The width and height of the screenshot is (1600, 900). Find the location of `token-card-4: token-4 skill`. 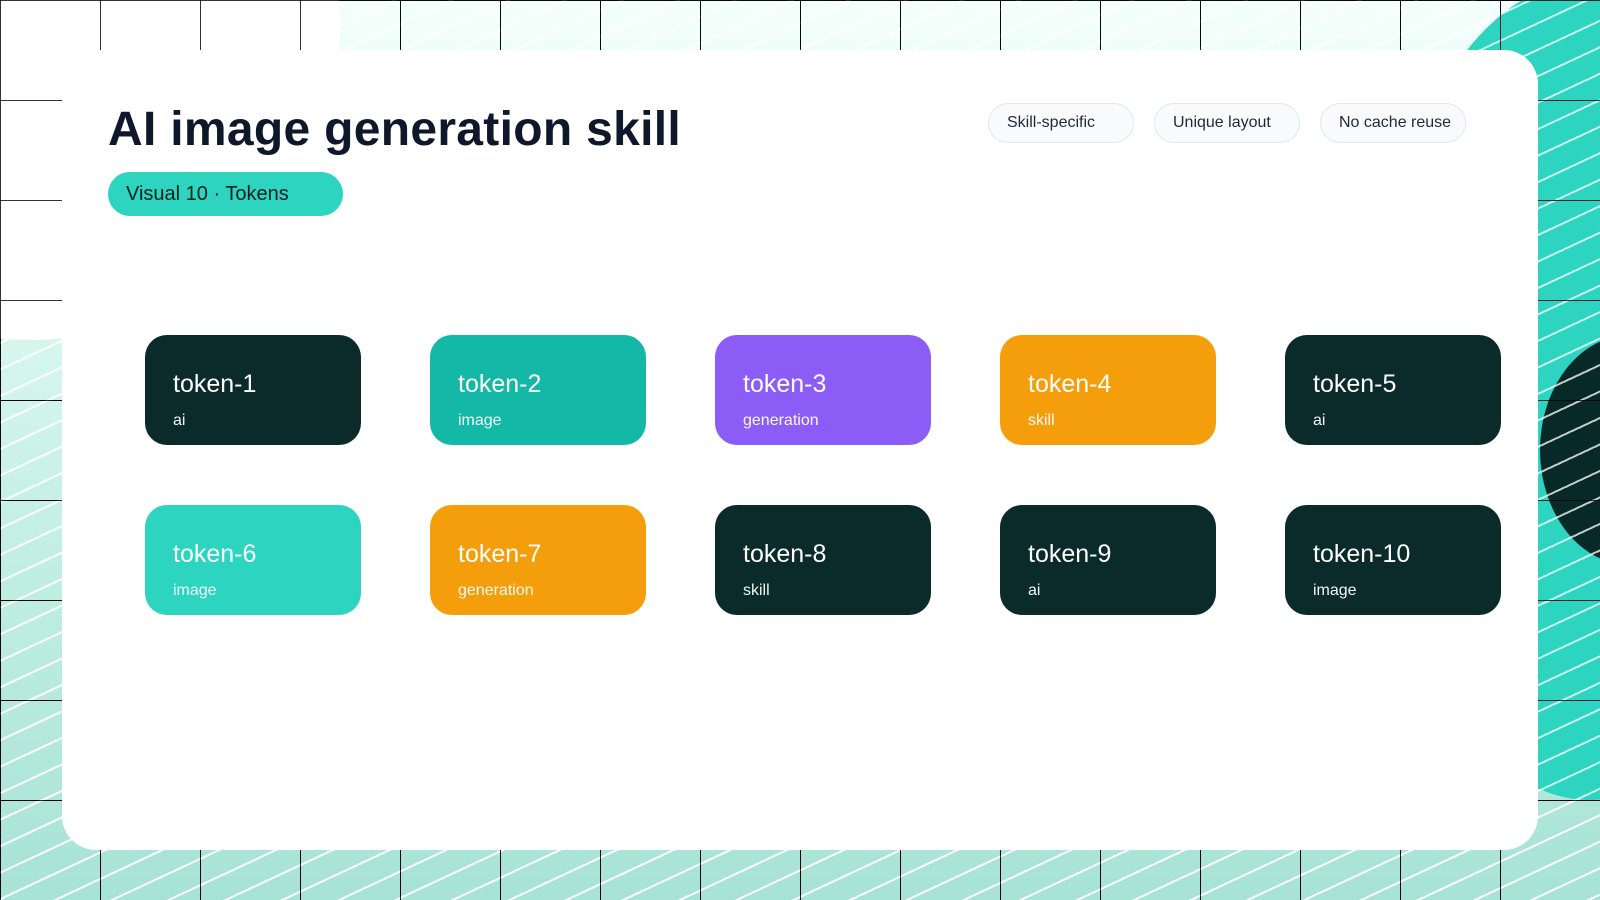

token-card-4: token-4 skill is located at coordinates (1108, 390).